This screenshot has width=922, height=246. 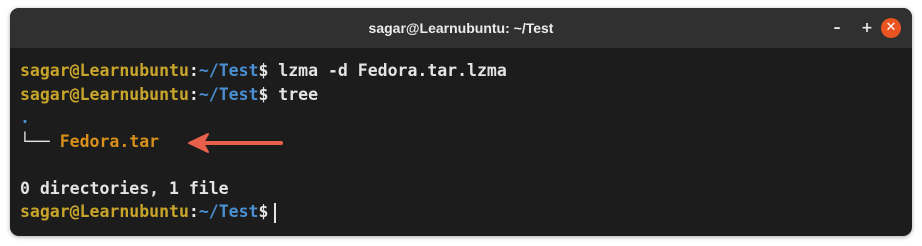 I want to click on maximize-button: +, so click(x=867, y=28).